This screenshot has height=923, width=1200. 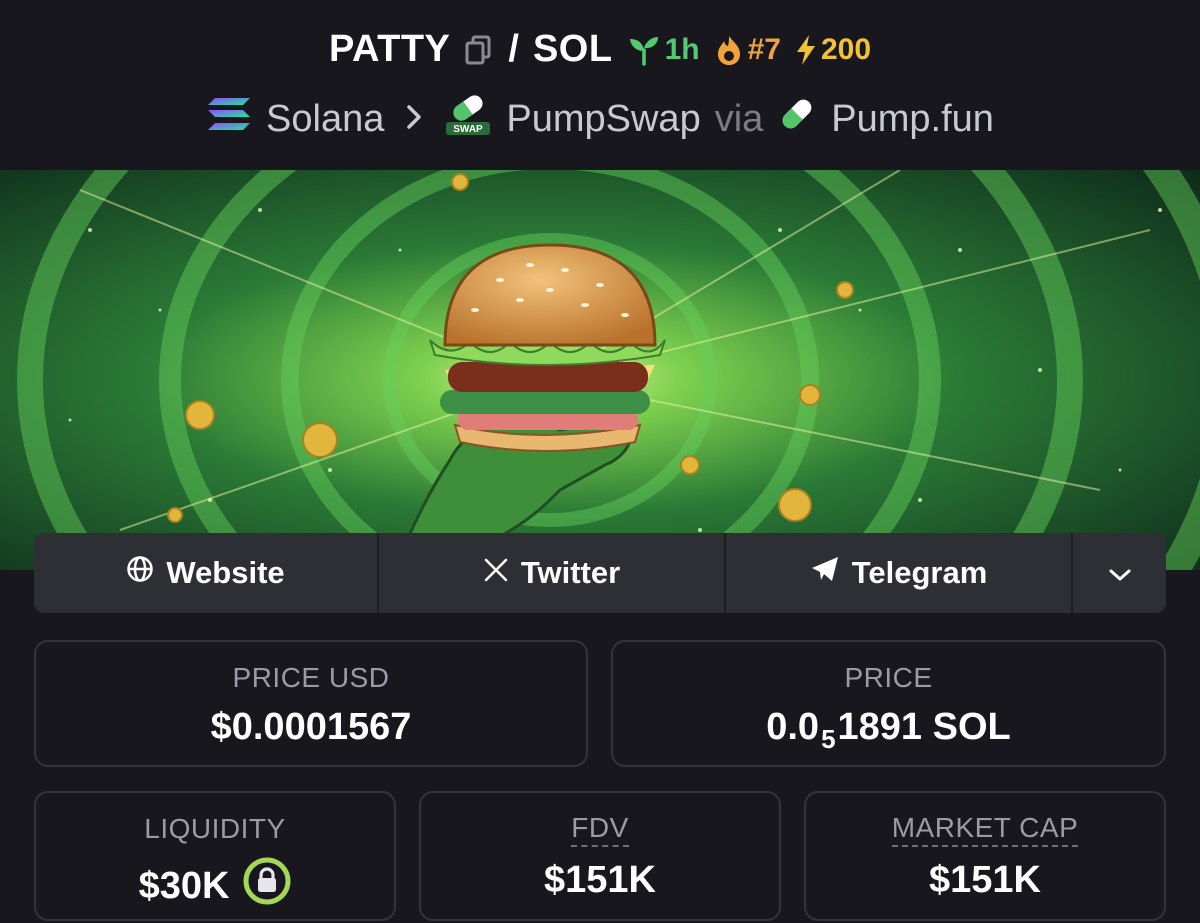 I want to click on website-button: Website, so click(x=206, y=573).